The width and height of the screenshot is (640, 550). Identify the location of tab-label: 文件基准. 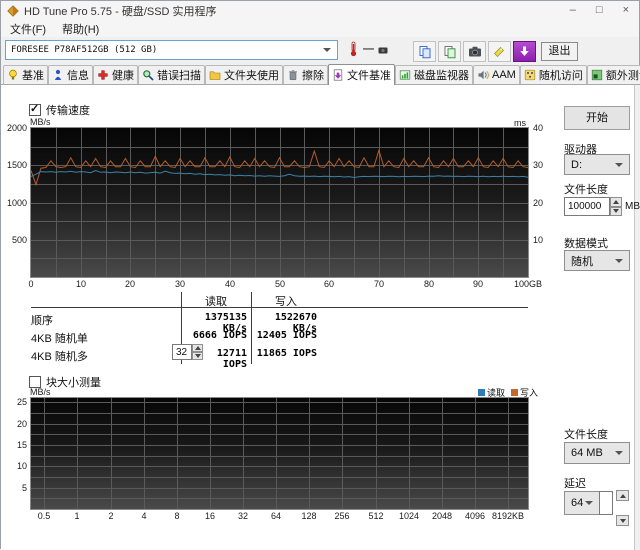
(369, 76).